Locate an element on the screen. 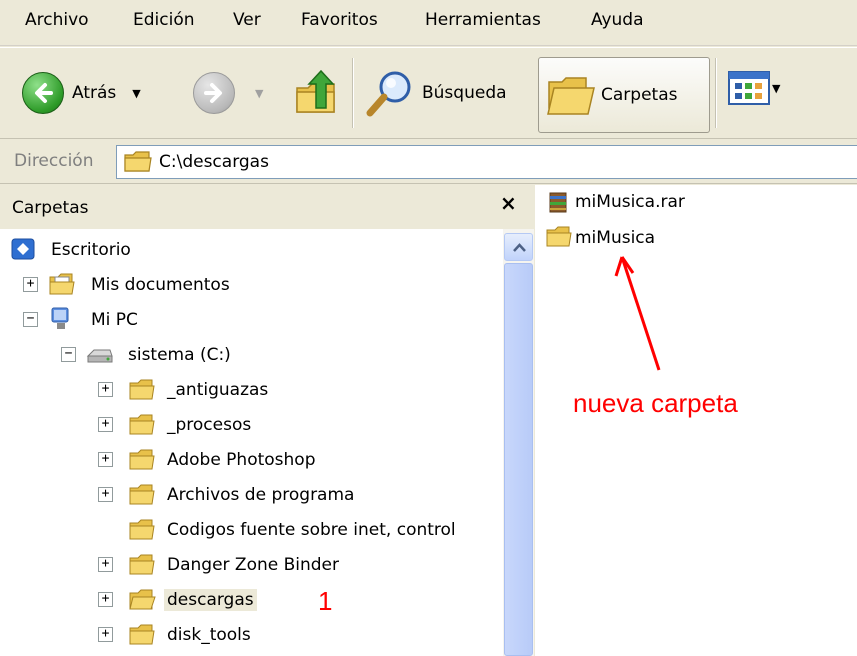 The image size is (857, 656). views-dropdown-icon: ▼ is located at coordinates (776, 88).